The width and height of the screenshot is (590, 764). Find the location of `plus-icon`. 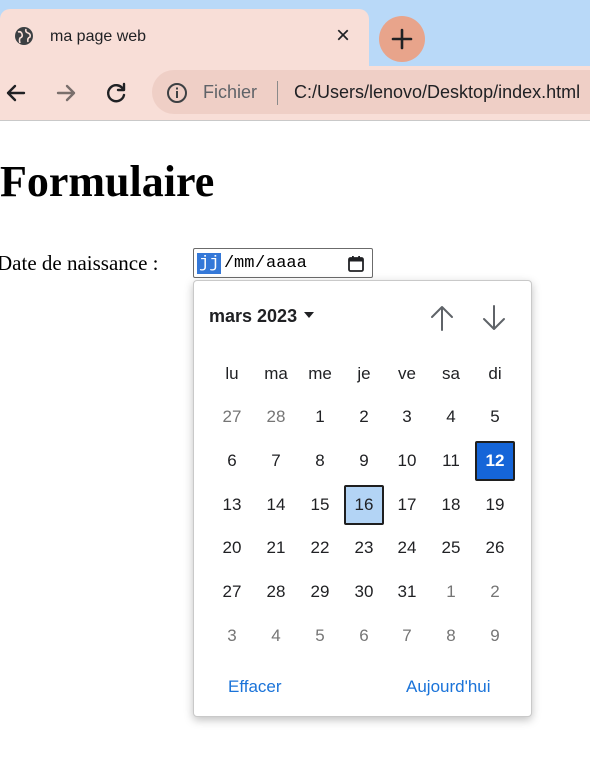

plus-icon is located at coordinates (402, 39).